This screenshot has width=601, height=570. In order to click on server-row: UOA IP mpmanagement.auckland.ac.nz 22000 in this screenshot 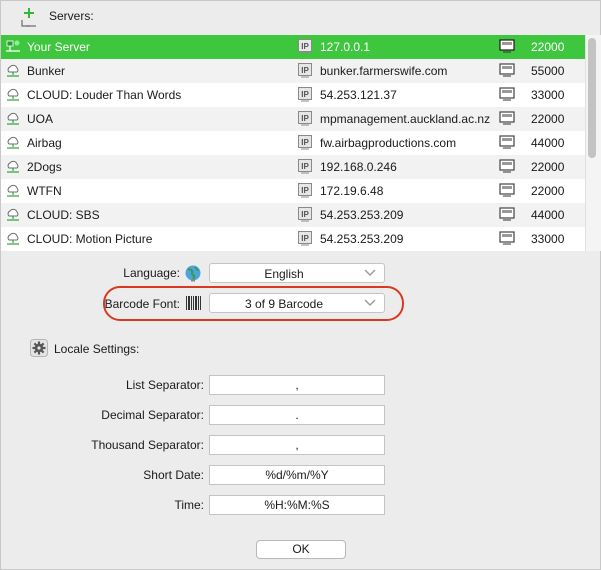, I will do `click(293, 119)`.